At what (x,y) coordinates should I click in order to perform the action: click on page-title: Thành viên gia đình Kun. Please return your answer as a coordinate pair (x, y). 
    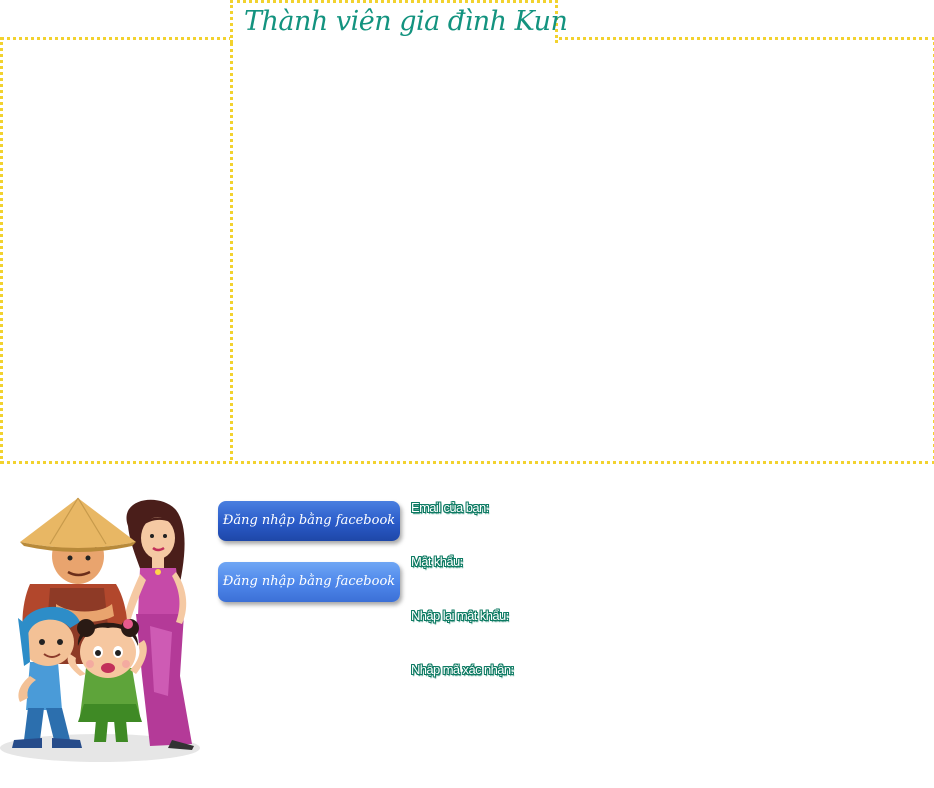
    Looking at the image, I should click on (406, 21).